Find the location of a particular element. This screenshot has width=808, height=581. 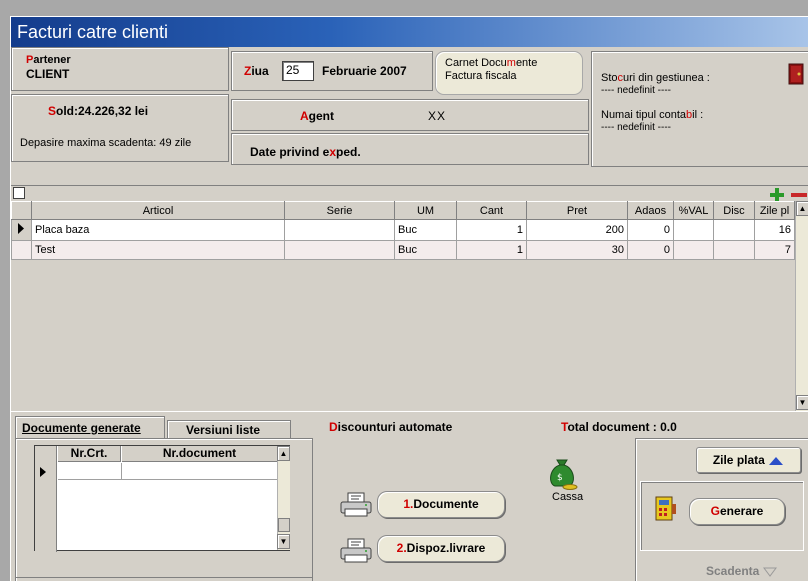

col-cant: Cant is located at coordinates (491, 210).